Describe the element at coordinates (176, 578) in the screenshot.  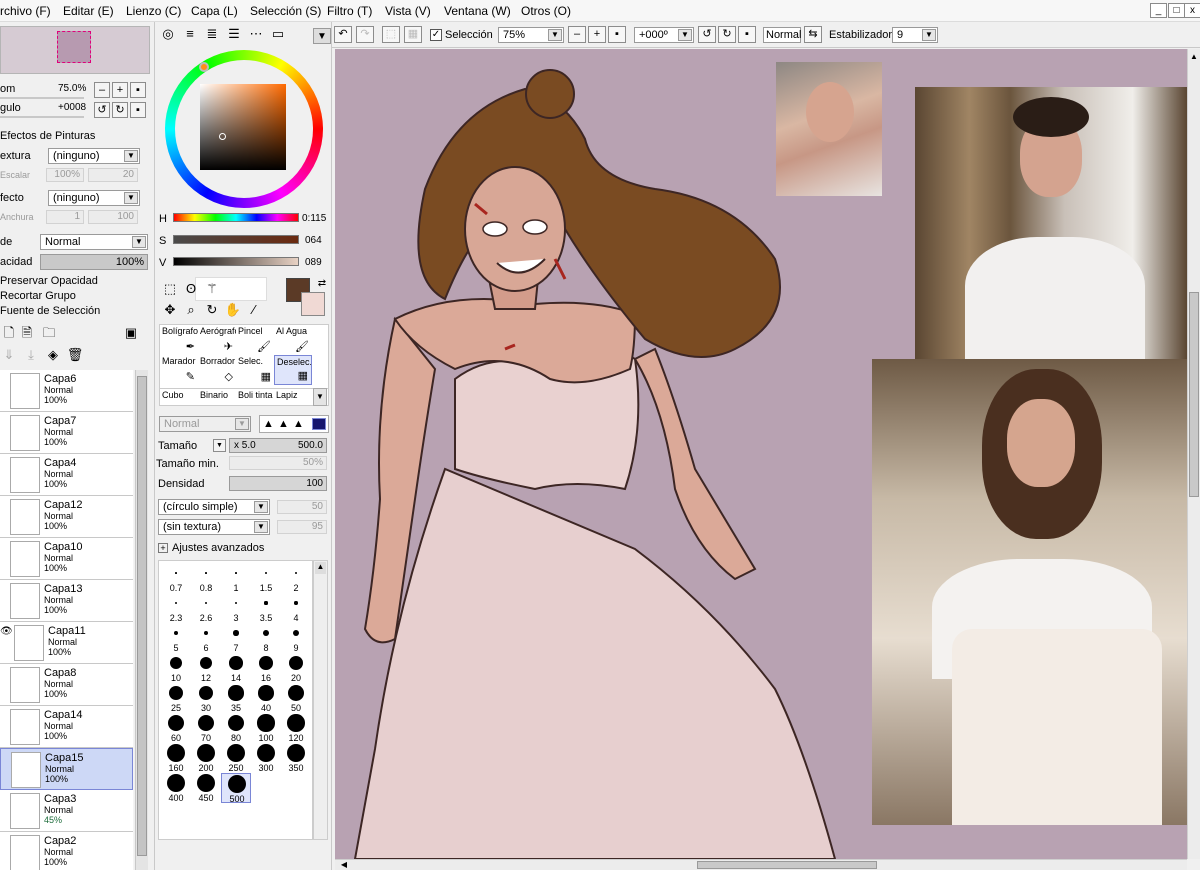
I see `brush-size-preset: 0.7` at that location.